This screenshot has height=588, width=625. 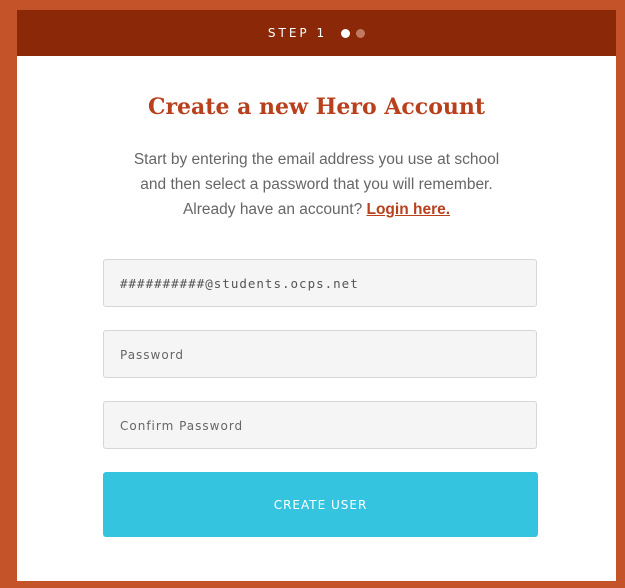 I want to click on intro-line-3-prefix: Already have an account?, so click(x=274, y=209).